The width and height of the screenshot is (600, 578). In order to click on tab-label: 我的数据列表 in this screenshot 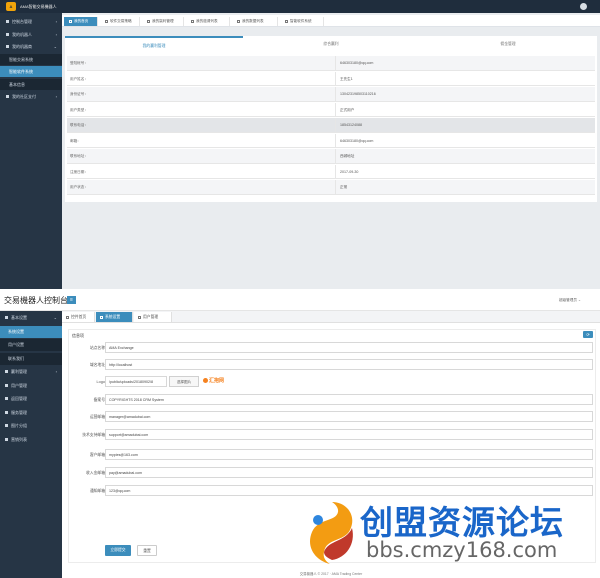, I will do `click(253, 21)`.